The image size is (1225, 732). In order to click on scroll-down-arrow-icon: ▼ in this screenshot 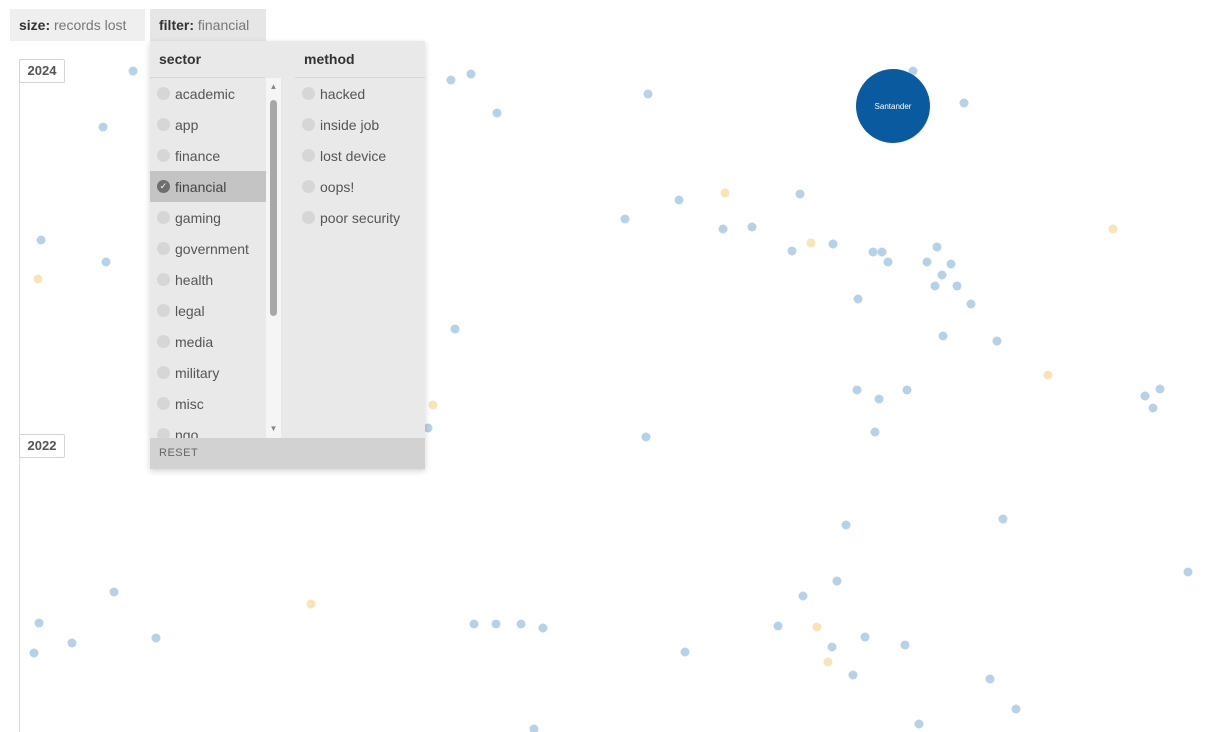, I will do `click(273, 429)`.